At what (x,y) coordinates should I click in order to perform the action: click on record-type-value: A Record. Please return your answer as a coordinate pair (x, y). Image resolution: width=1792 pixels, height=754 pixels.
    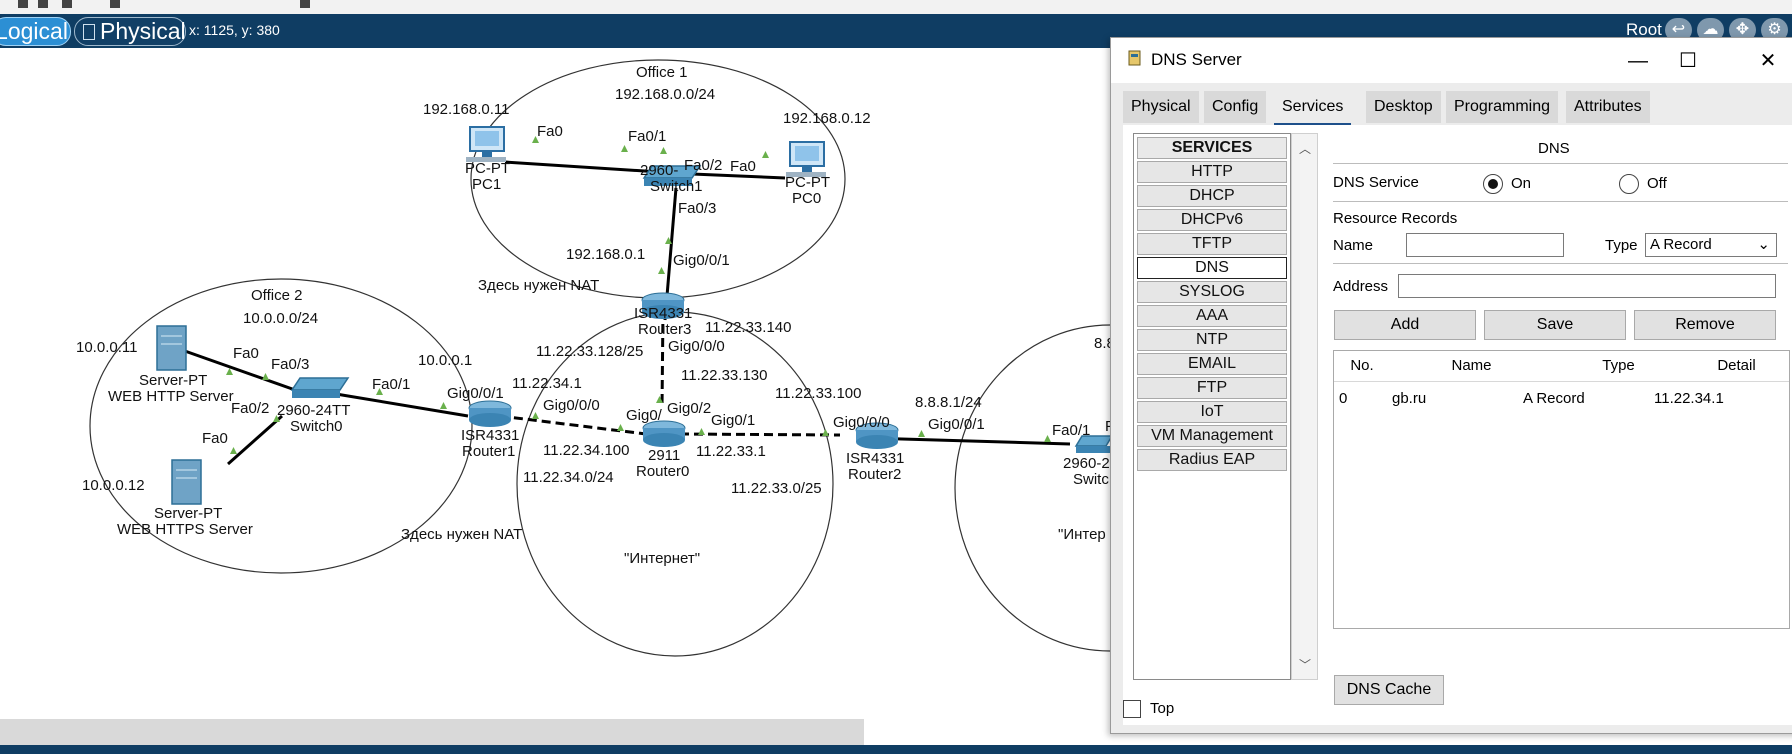
    Looking at the image, I should click on (1681, 244).